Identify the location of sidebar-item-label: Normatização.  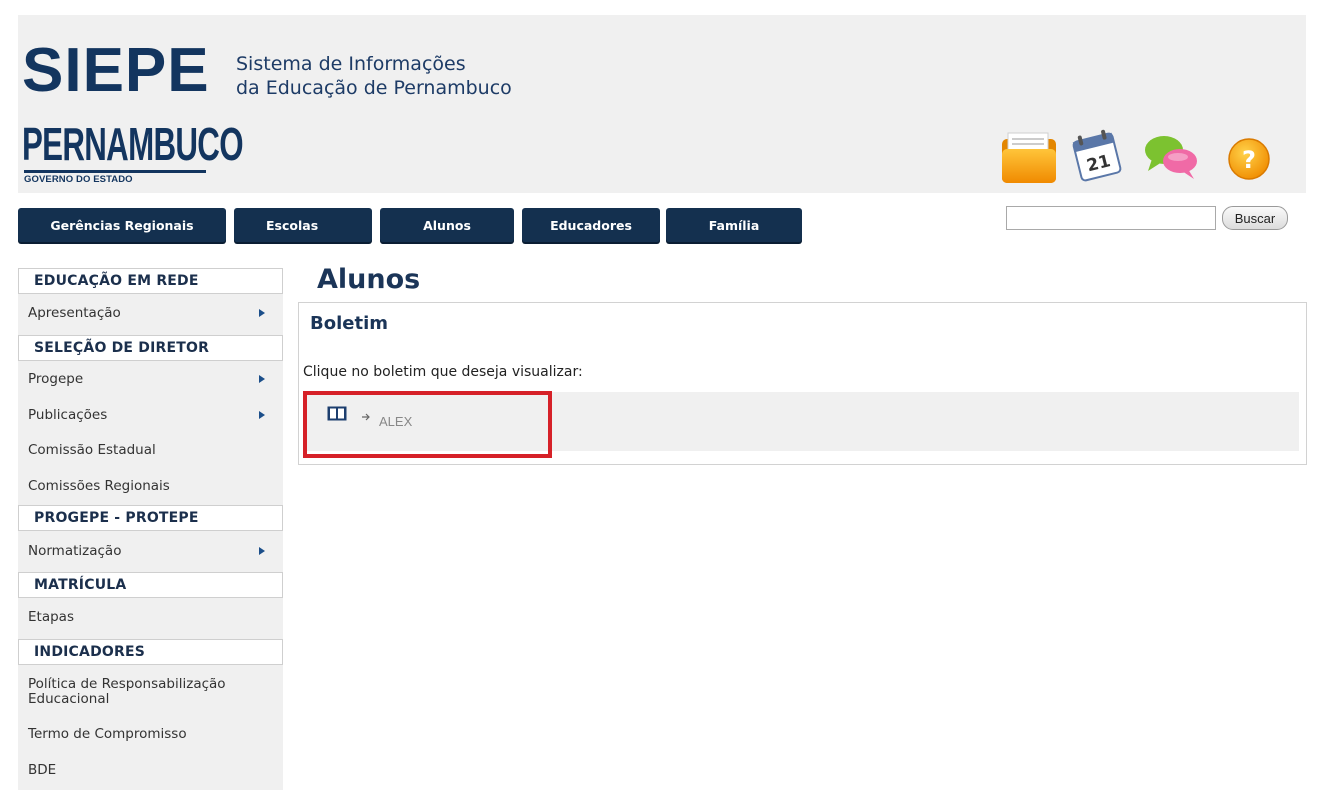
(75, 551).